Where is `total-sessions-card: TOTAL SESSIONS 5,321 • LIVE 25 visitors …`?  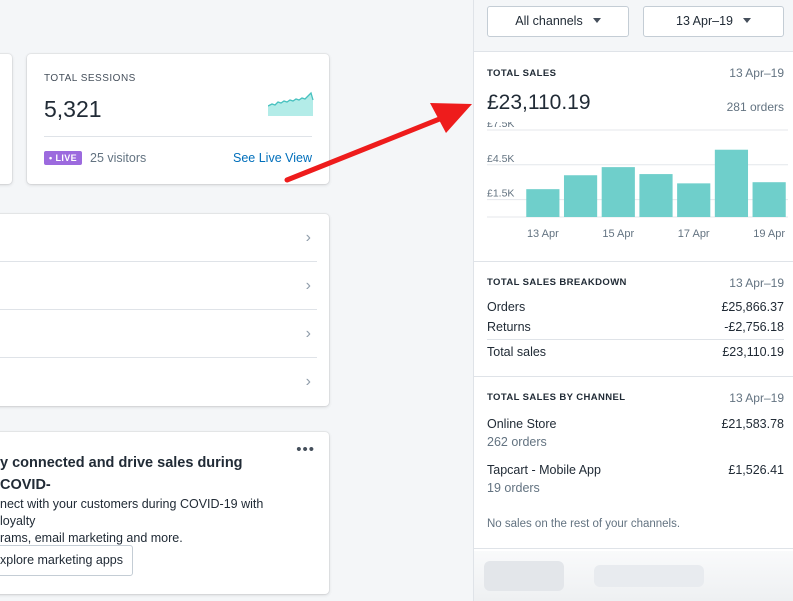 total-sessions-card: TOTAL SESSIONS 5,321 • LIVE 25 visitors … is located at coordinates (178, 119).